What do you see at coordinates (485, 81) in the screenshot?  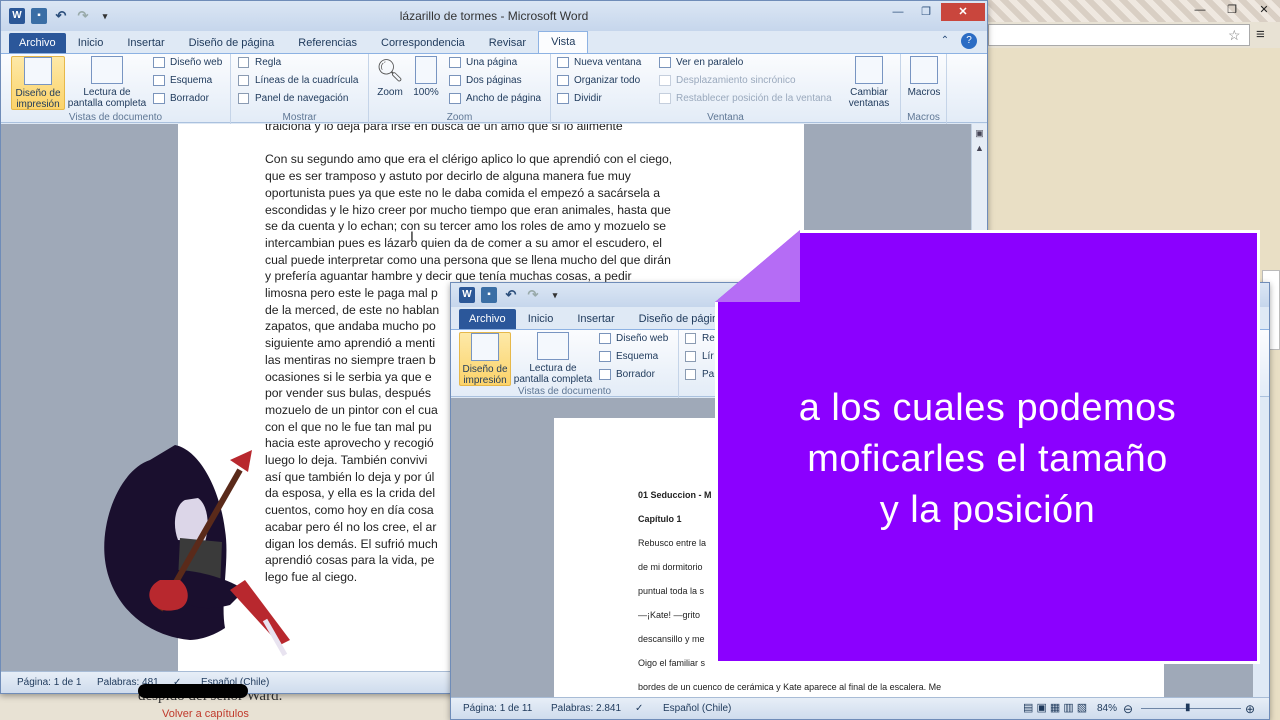 I see `dos-paginas-button: Dos páginas` at bounding box center [485, 81].